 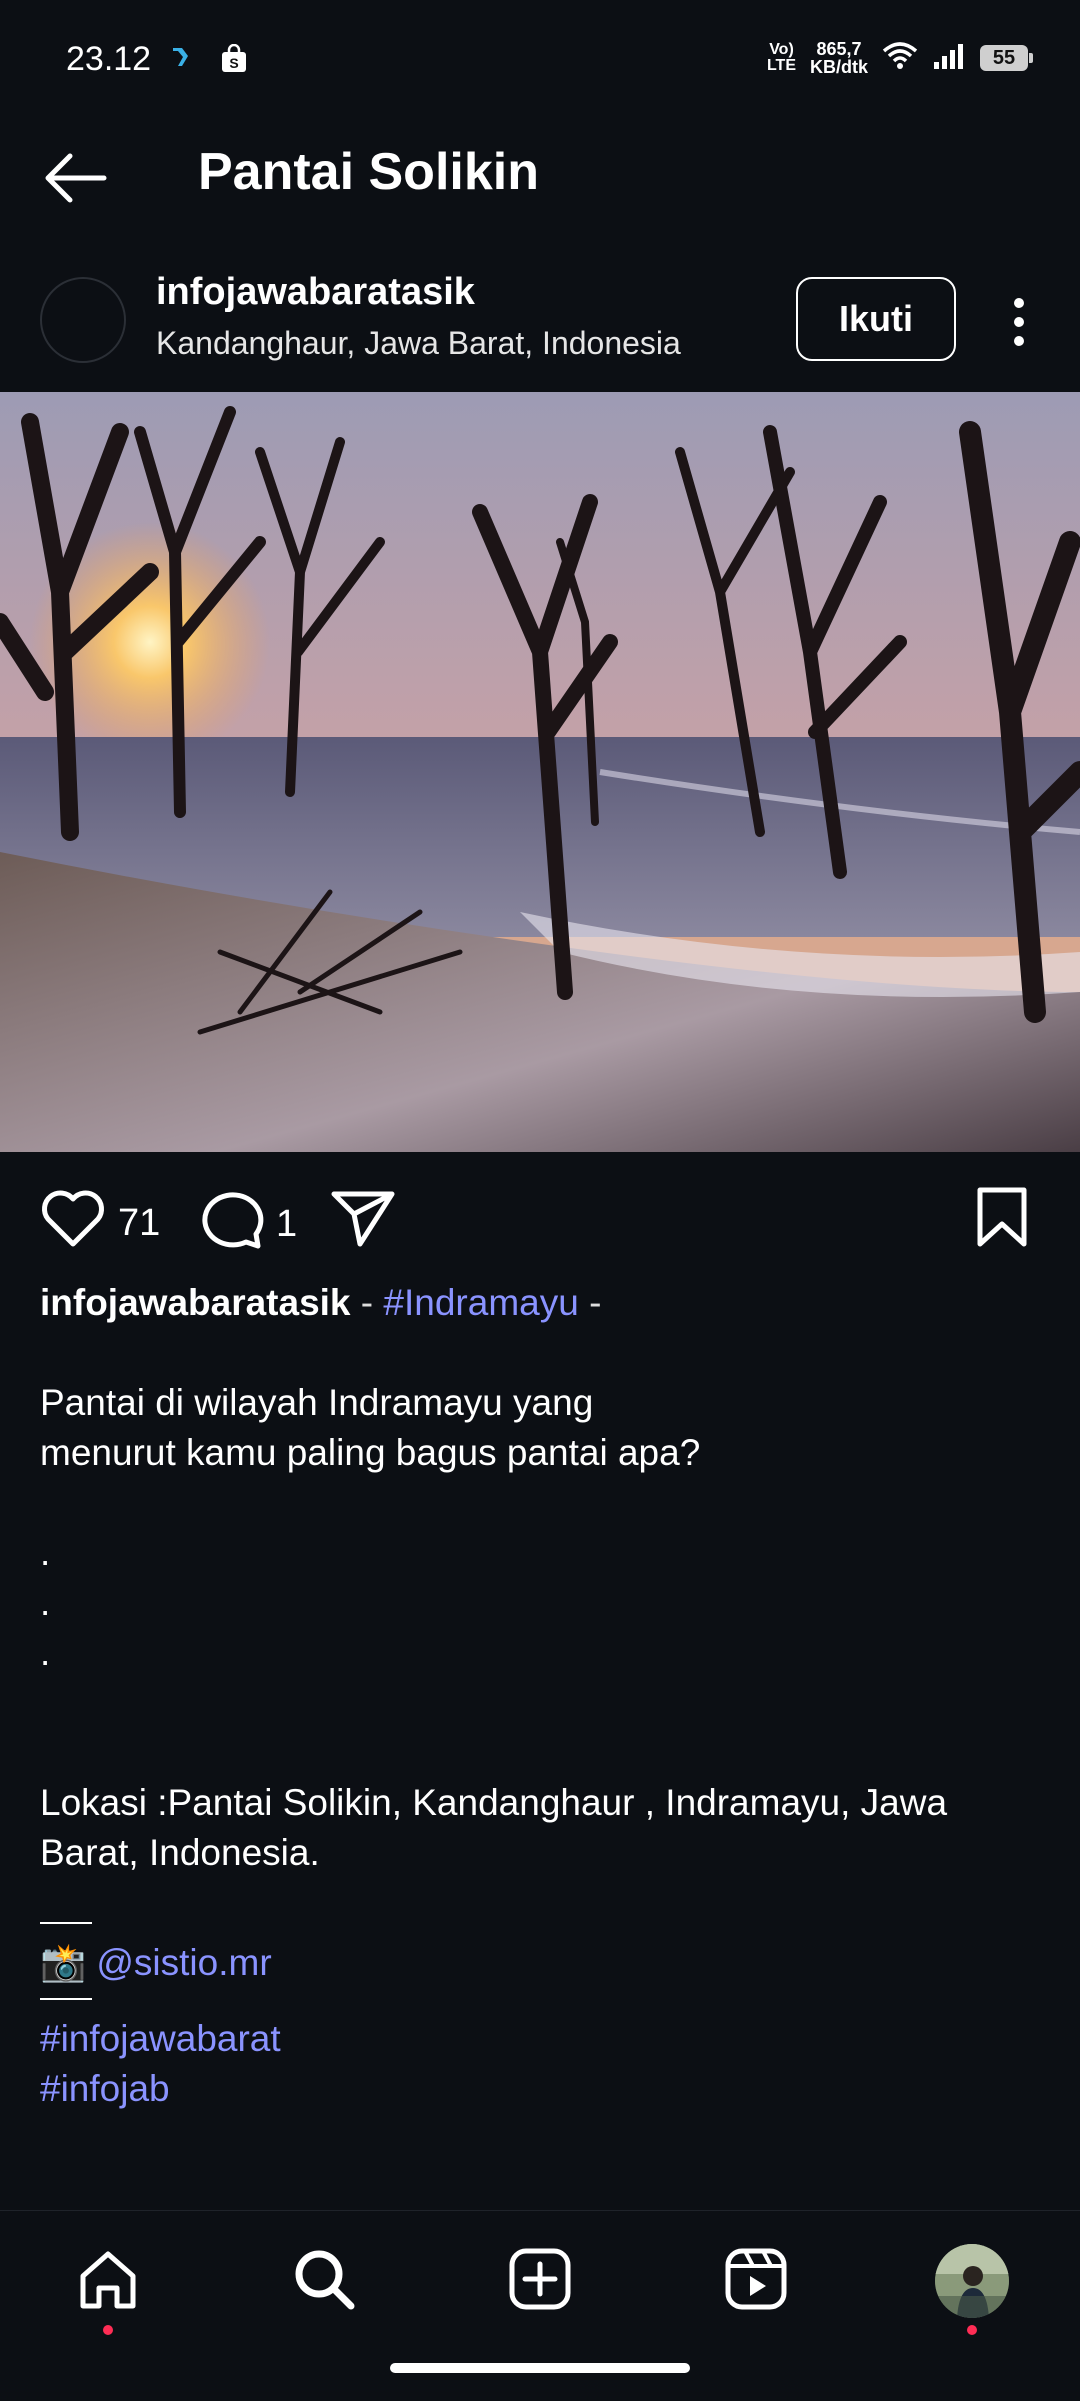 I want to click on like-count: 71, so click(x=139, y=1223).